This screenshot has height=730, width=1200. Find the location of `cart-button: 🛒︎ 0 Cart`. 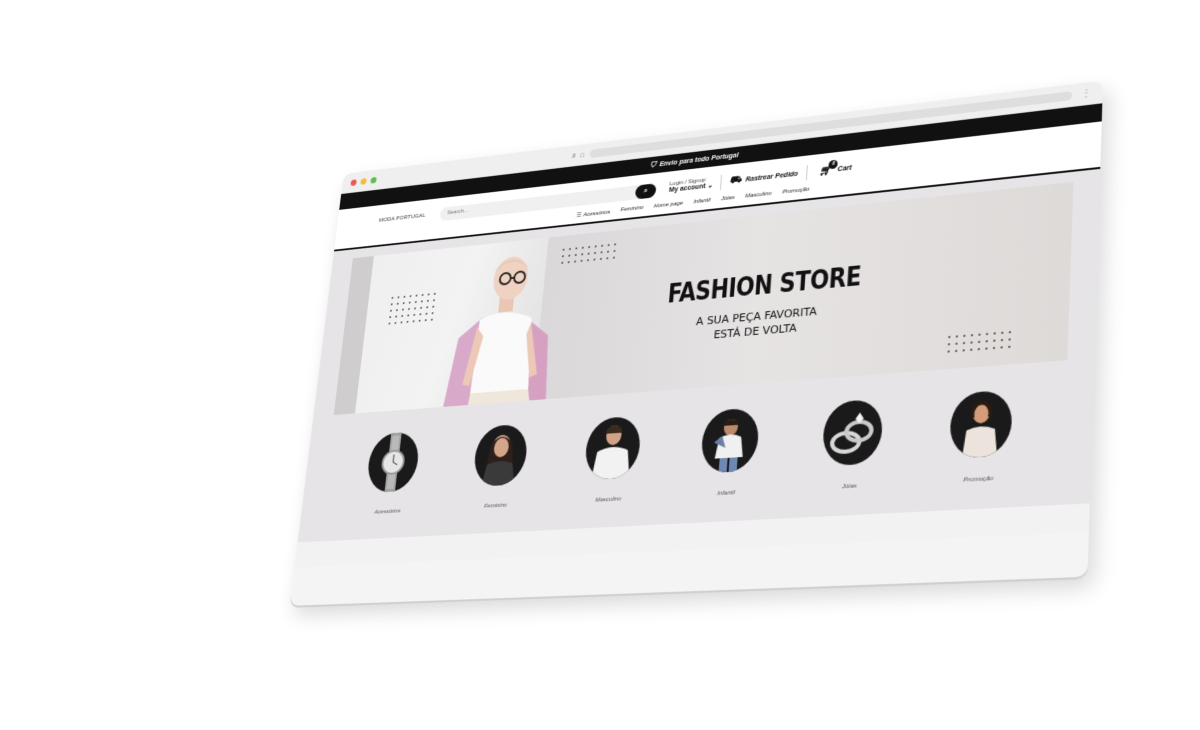

cart-button: 🛒︎ 0 Cart is located at coordinates (835, 168).